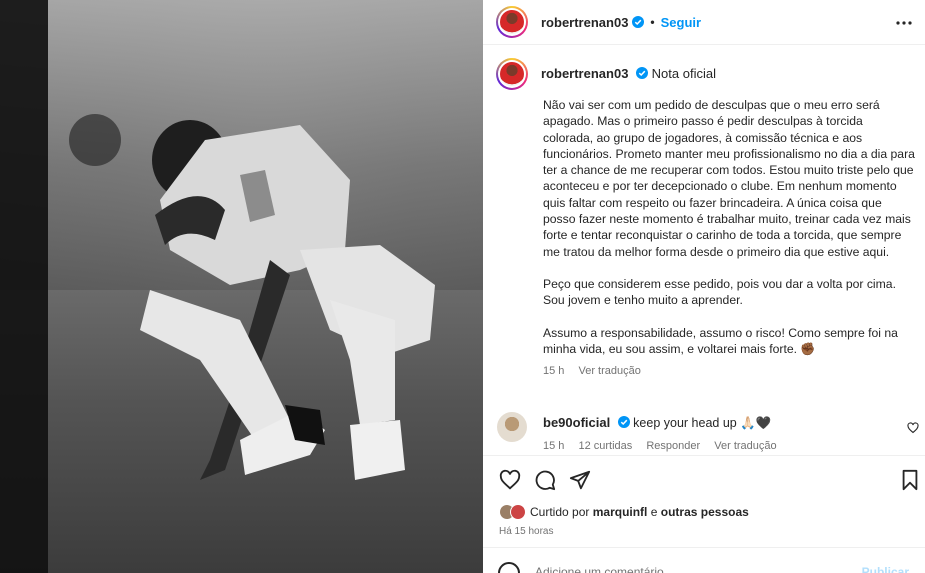 The width and height of the screenshot is (925, 573). I want to click on liked-by-connector: e, so click(654, 512).